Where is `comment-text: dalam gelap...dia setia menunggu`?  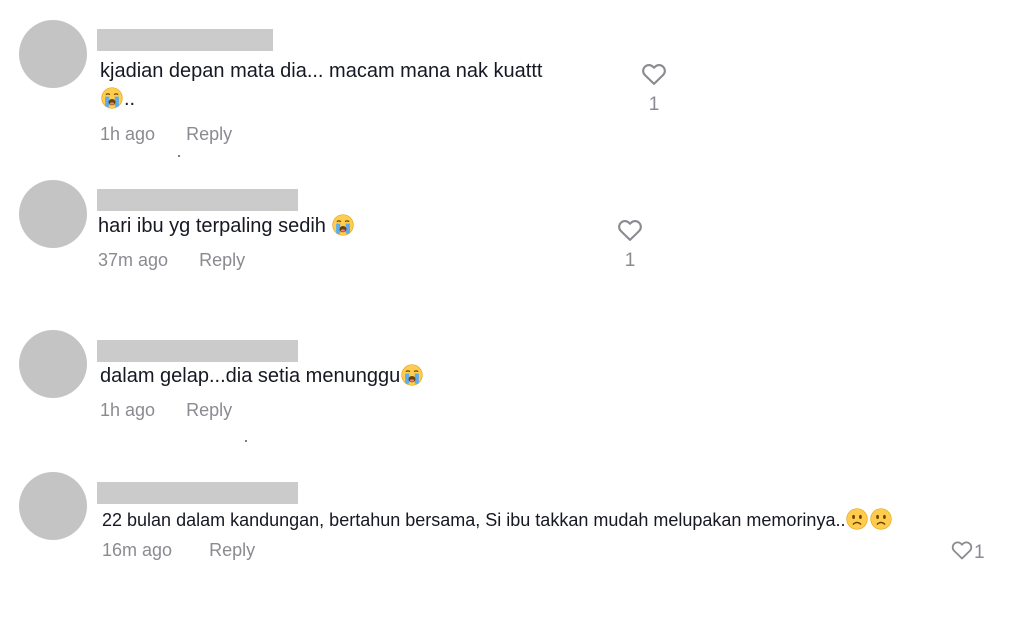 comment-text: dalam gelap...dia setia menunggu is located at coordinates (262, 376).